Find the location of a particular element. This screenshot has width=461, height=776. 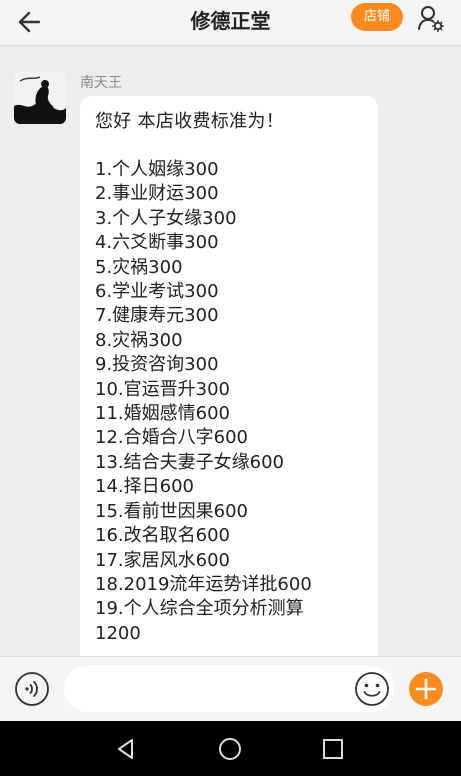

list-item: 13.结合夫妻子女缘600 is located at coordinates (189, 462).